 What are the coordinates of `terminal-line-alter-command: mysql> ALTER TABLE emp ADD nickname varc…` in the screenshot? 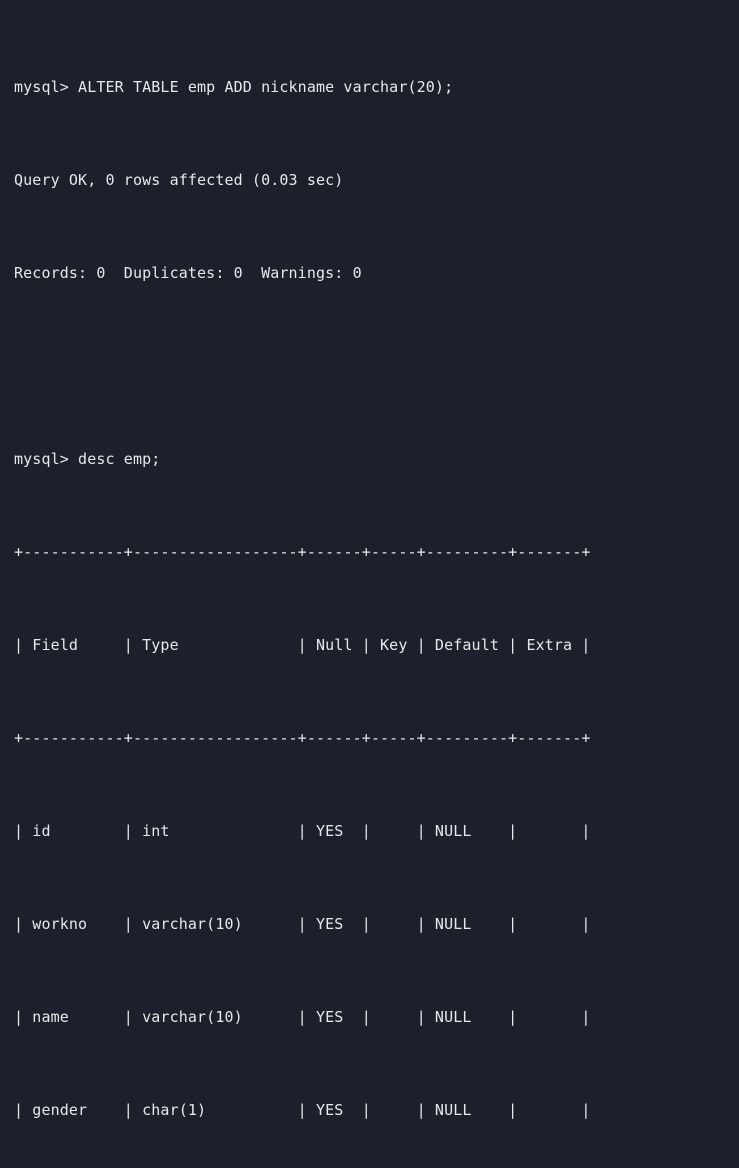 It's located at (234, 87).